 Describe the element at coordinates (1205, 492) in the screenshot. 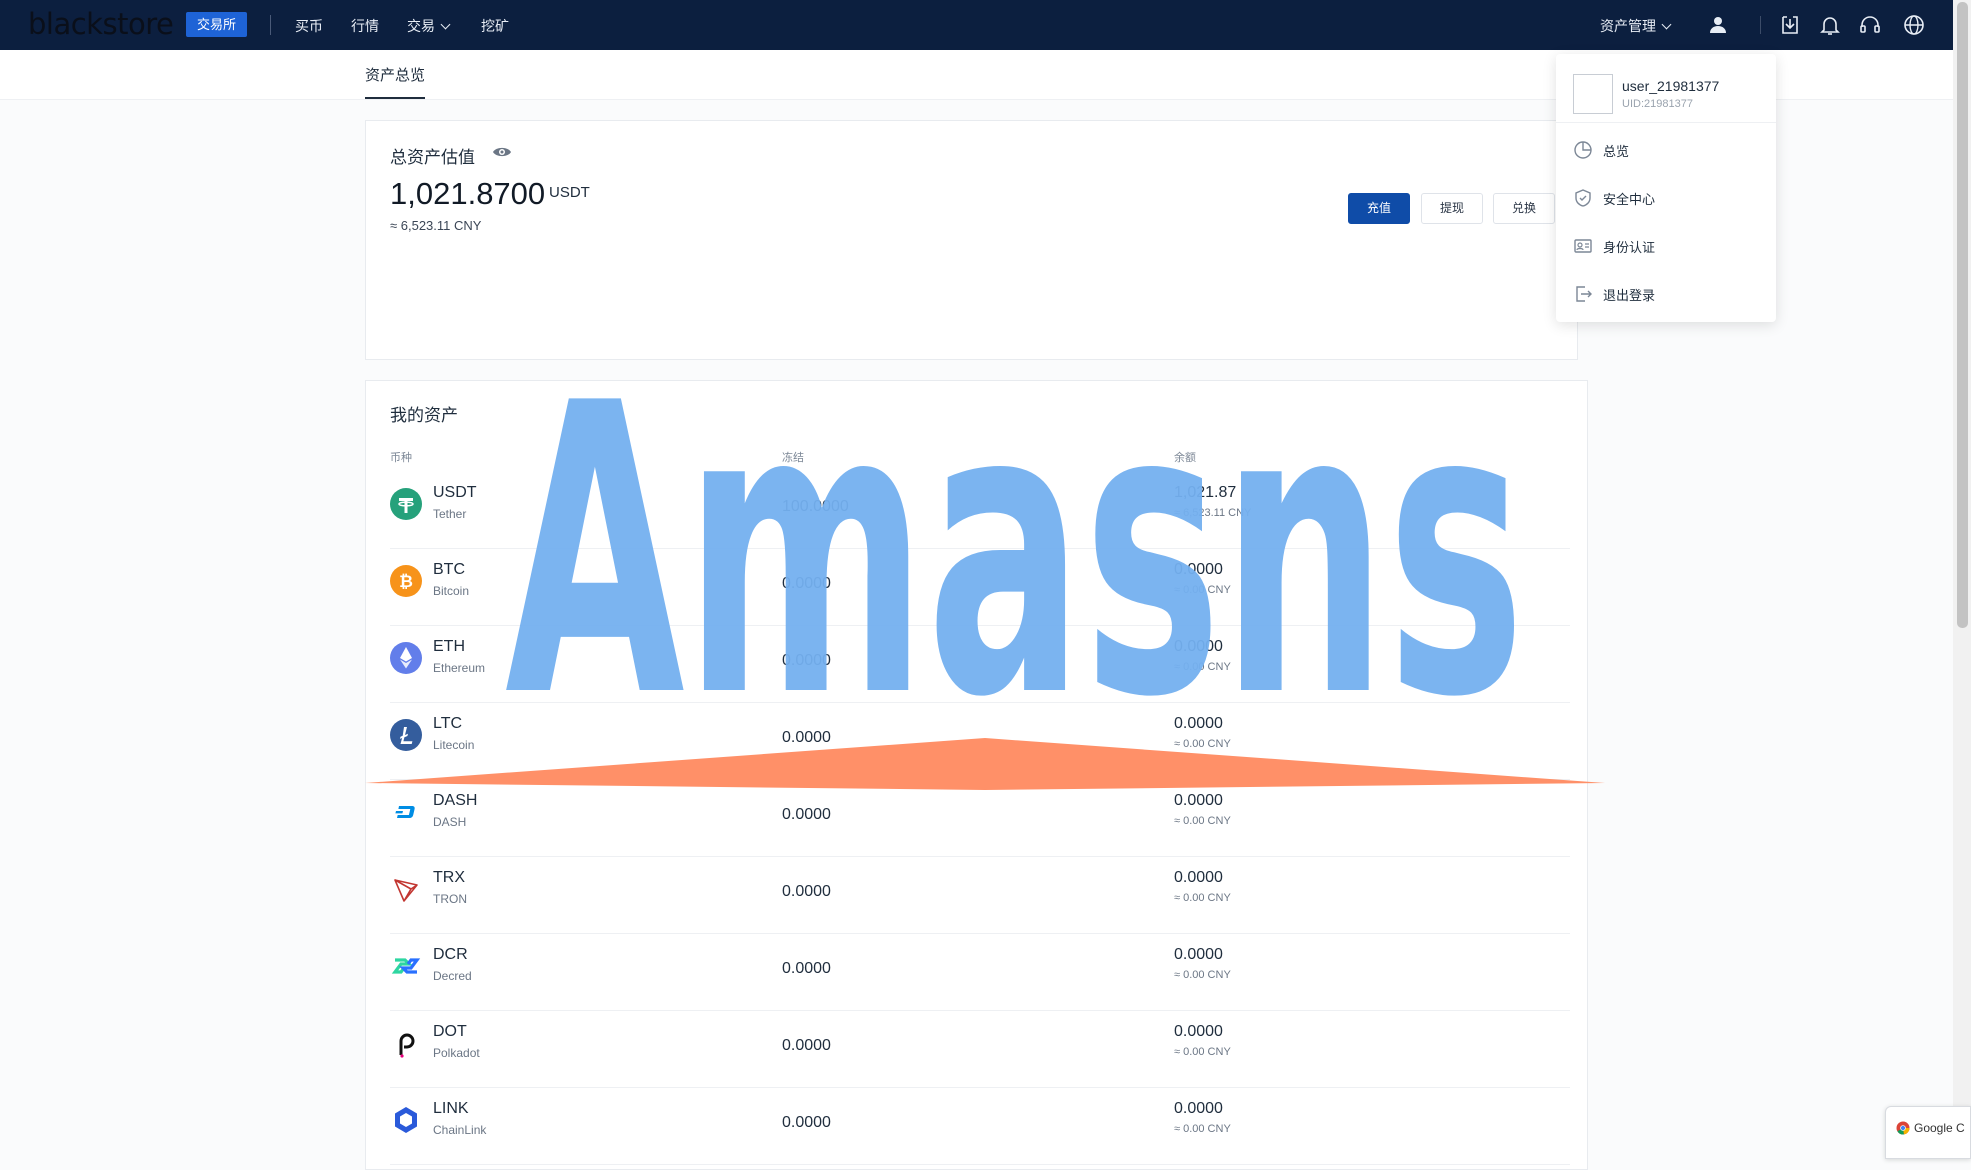

I see `asset-balance: 1,021.87` at that location.